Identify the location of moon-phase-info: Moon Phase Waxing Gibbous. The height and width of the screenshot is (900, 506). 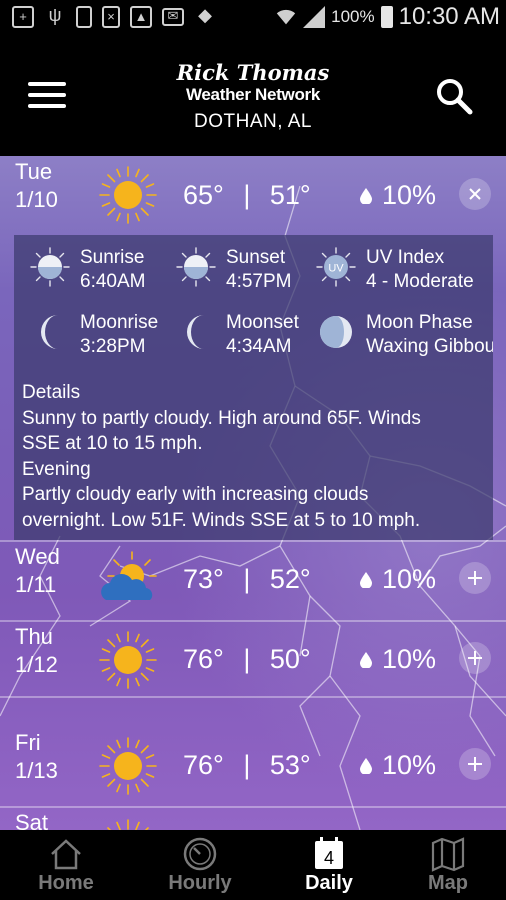
(404, 338).